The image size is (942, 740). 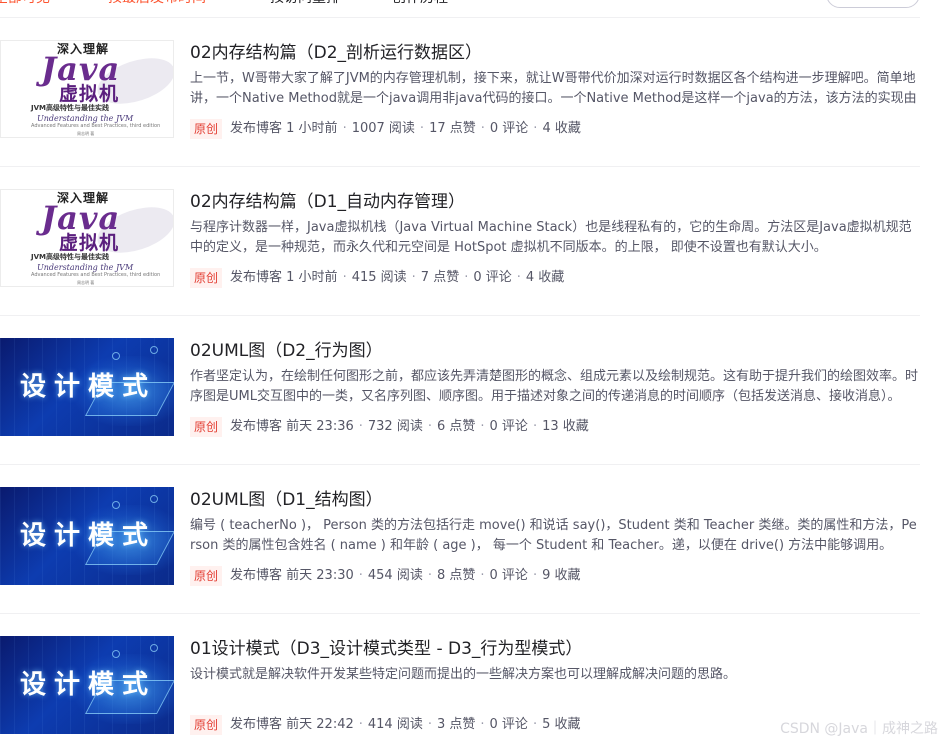 I want to click on read-count: 414 阅读, so click(x=395, y=724).